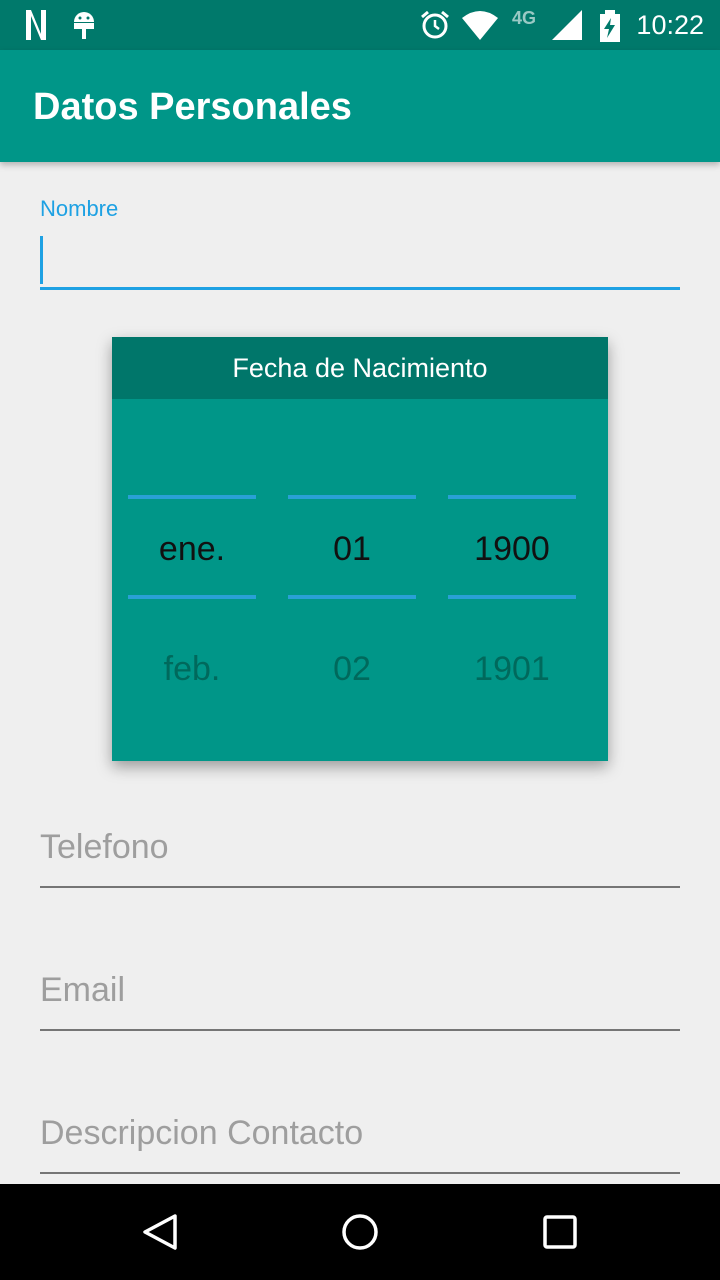 This screenshot has width=720, height=1280. What do you see at coordinates (79, 208) in the screenshot?
I see `name-label: Nombre` at bounding box center [79, 208].